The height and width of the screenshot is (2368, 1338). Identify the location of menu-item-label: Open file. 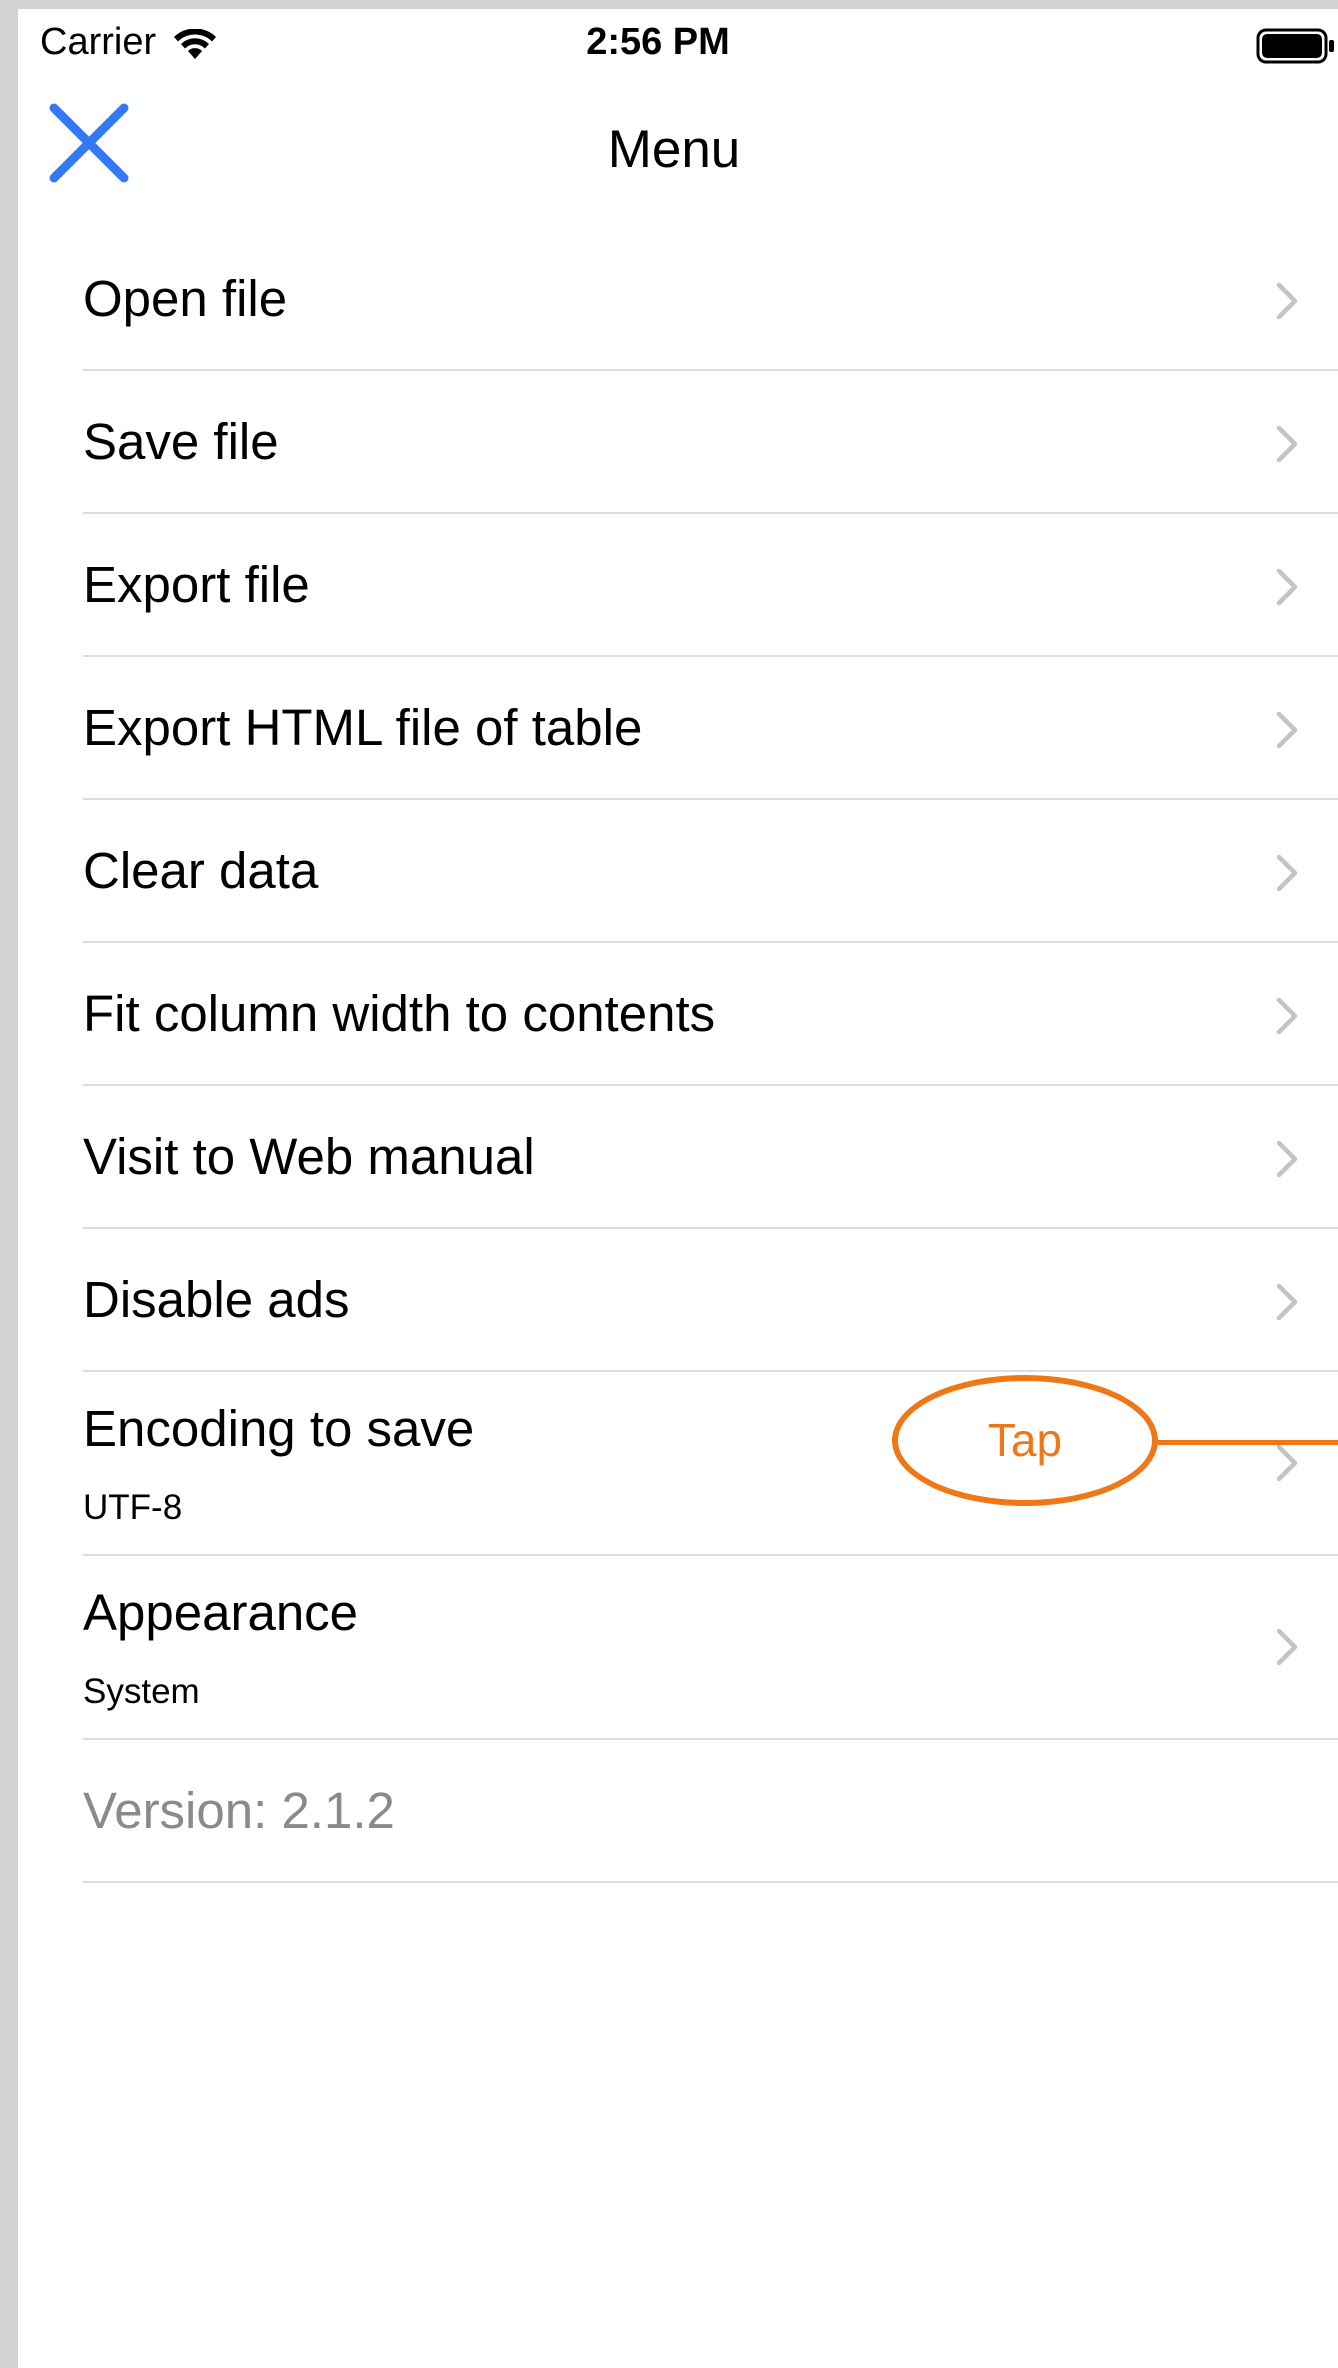
(185, 298).